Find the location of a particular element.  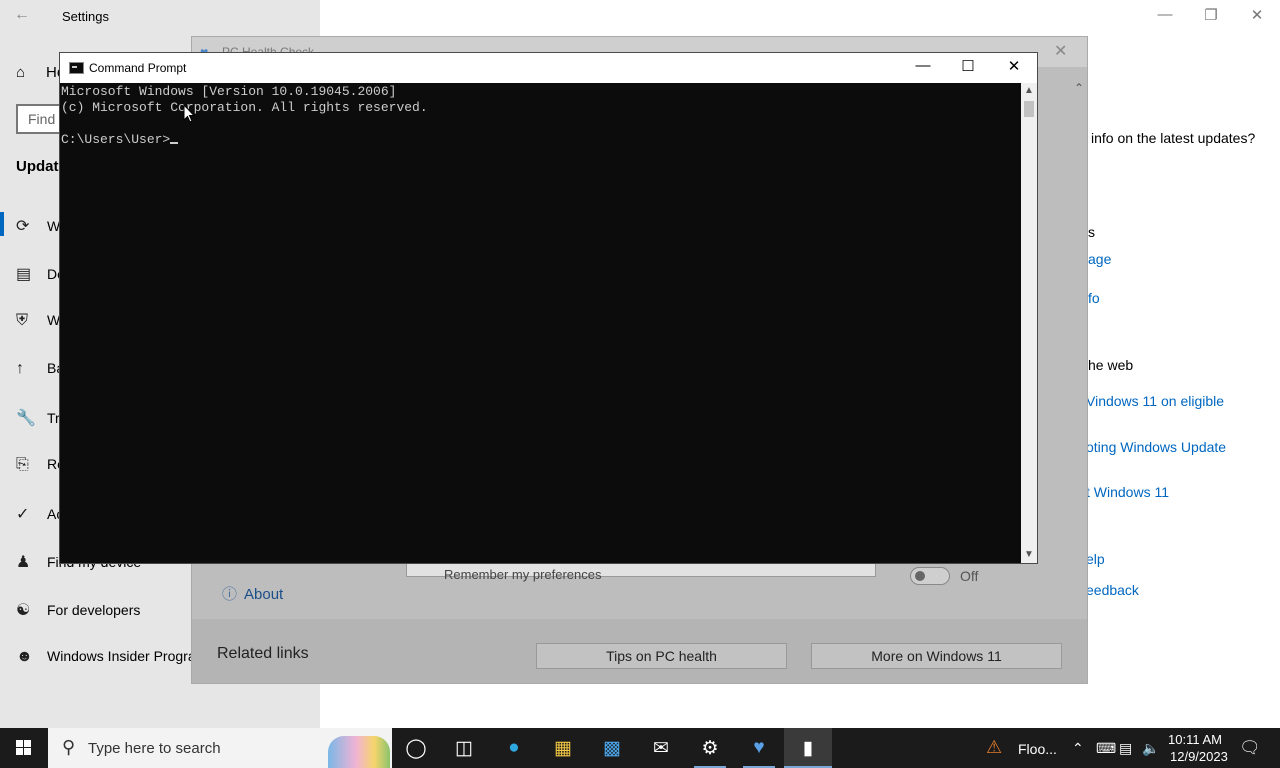

link-info: fo is located at coordinates (1094, 298).